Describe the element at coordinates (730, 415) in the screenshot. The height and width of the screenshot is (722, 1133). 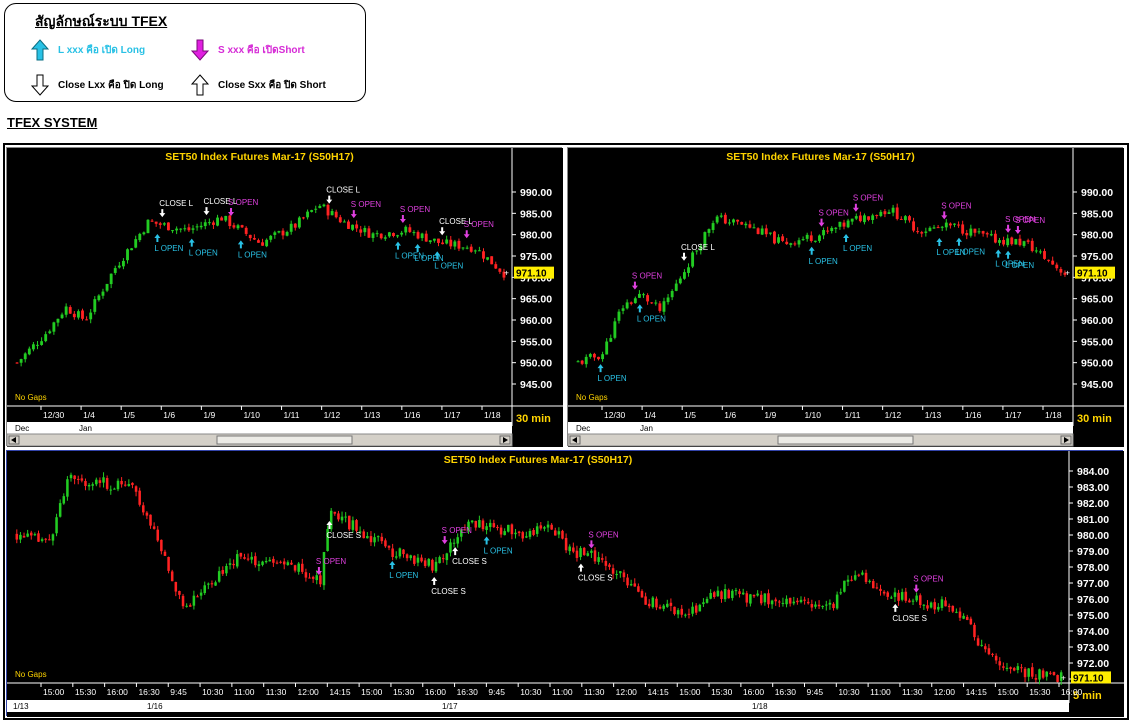
I see `x-tick-label: 1/6` at that location.